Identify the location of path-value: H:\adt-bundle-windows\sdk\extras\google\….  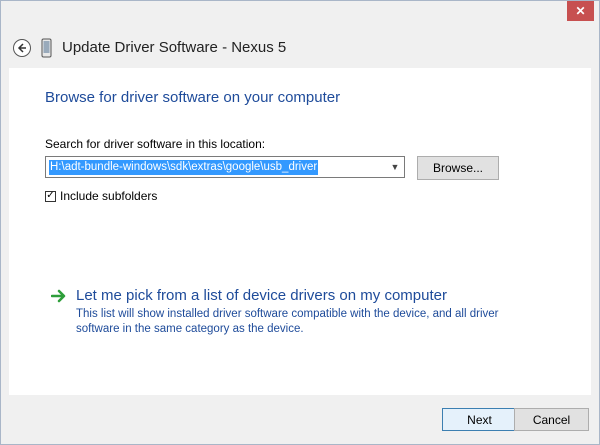
(184, 167).